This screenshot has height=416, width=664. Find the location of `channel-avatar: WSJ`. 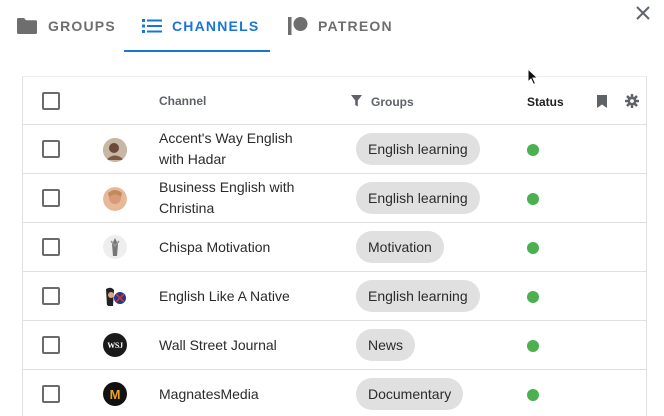

channel-avatar: WSJ is located at coordinates (115, 345).